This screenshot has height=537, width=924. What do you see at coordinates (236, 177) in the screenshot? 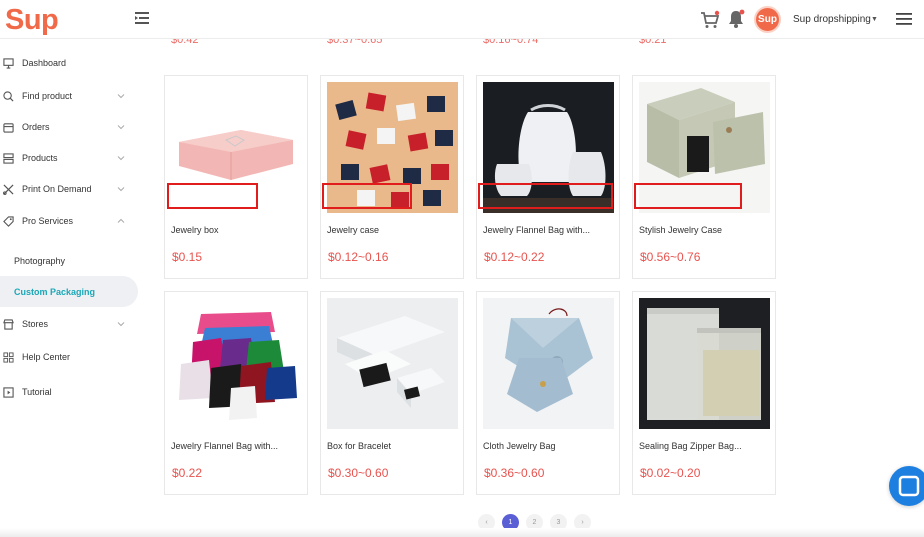
I see `product-card: Jewelry box $0.15` at bounding box center [236, 177].